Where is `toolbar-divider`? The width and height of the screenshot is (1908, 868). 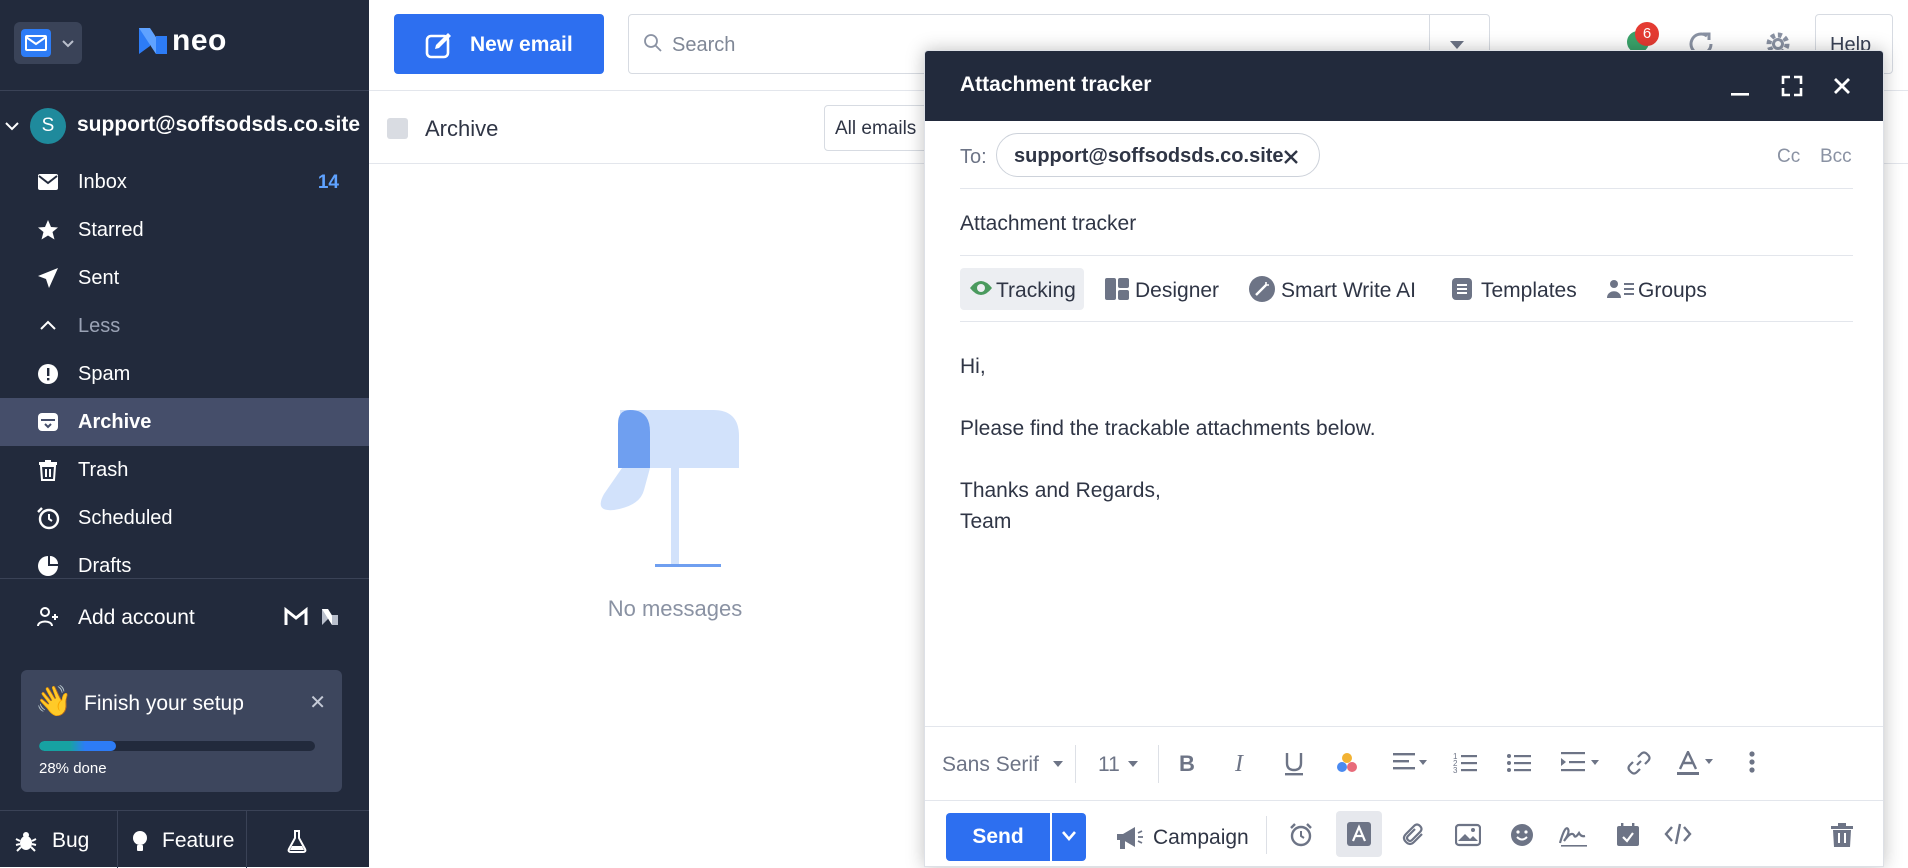
toolbar-divider is located at coordinates (1158, 764).